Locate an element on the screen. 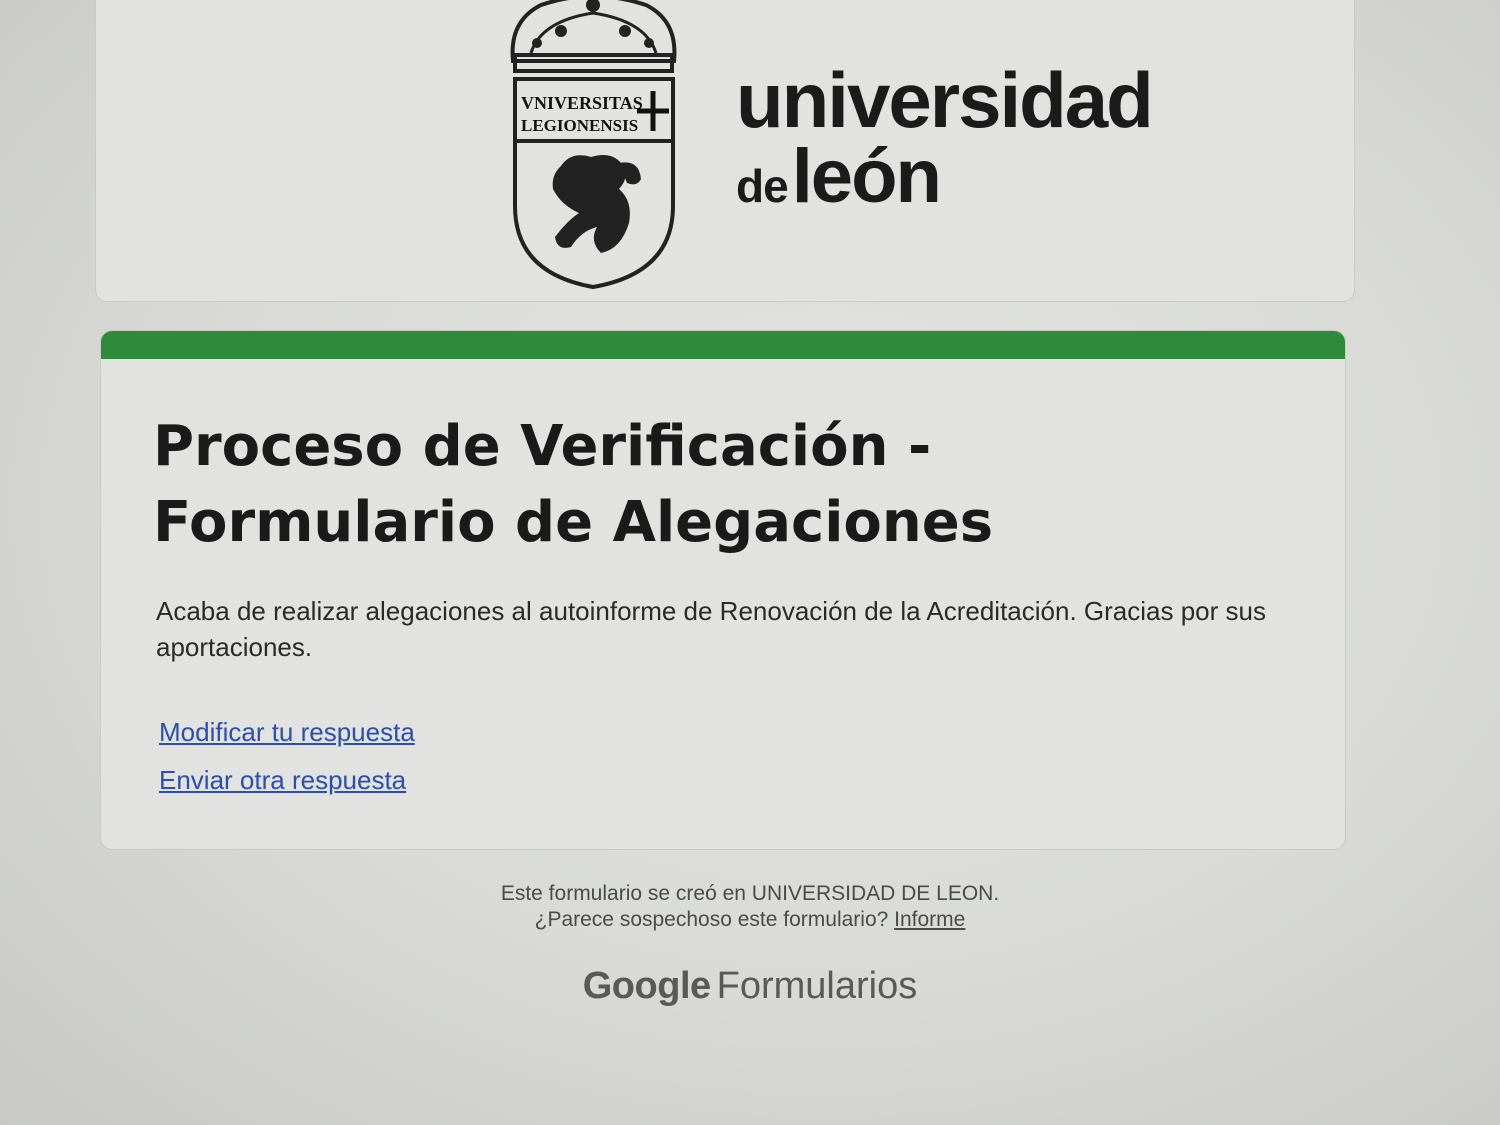 This screenshot has width=1500, height=1125. submit-another-response-link: Enviar otra respuesta is located at coordinates (282, 780).